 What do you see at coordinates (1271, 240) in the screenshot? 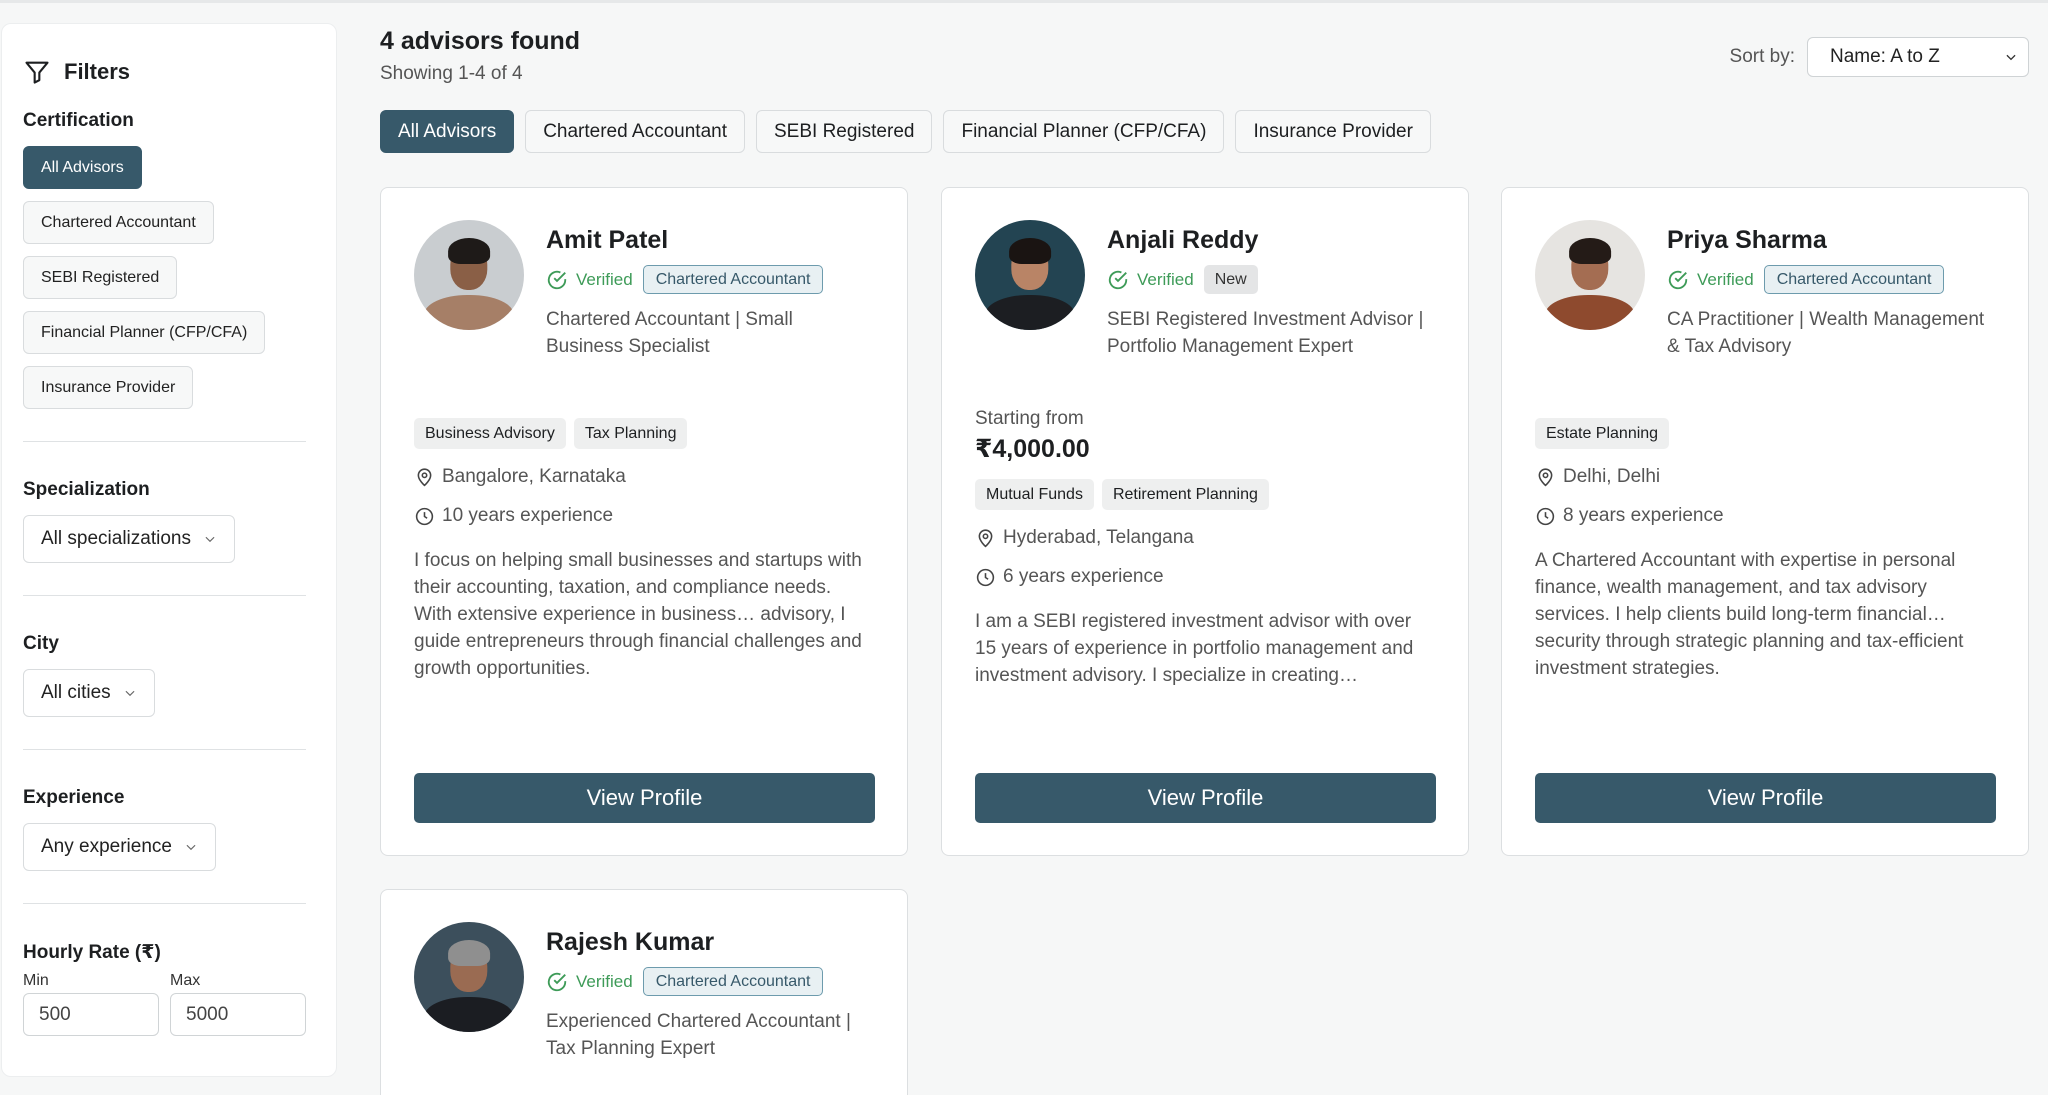
I see `advisor-name: Anjali Reddy` at bounding box center [1271, 240].